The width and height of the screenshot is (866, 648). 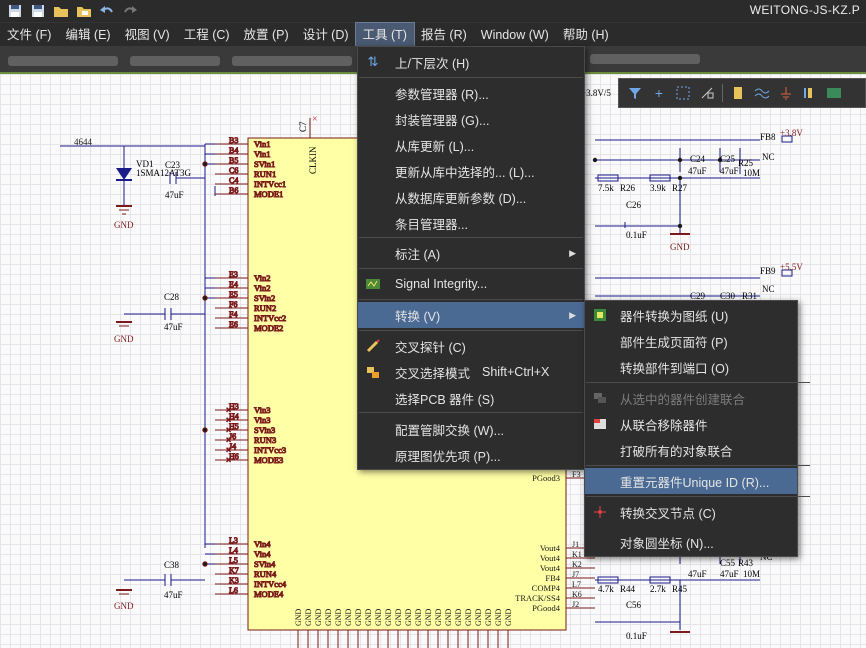 I want to click on bus-icon, so click(x=762, y=93).